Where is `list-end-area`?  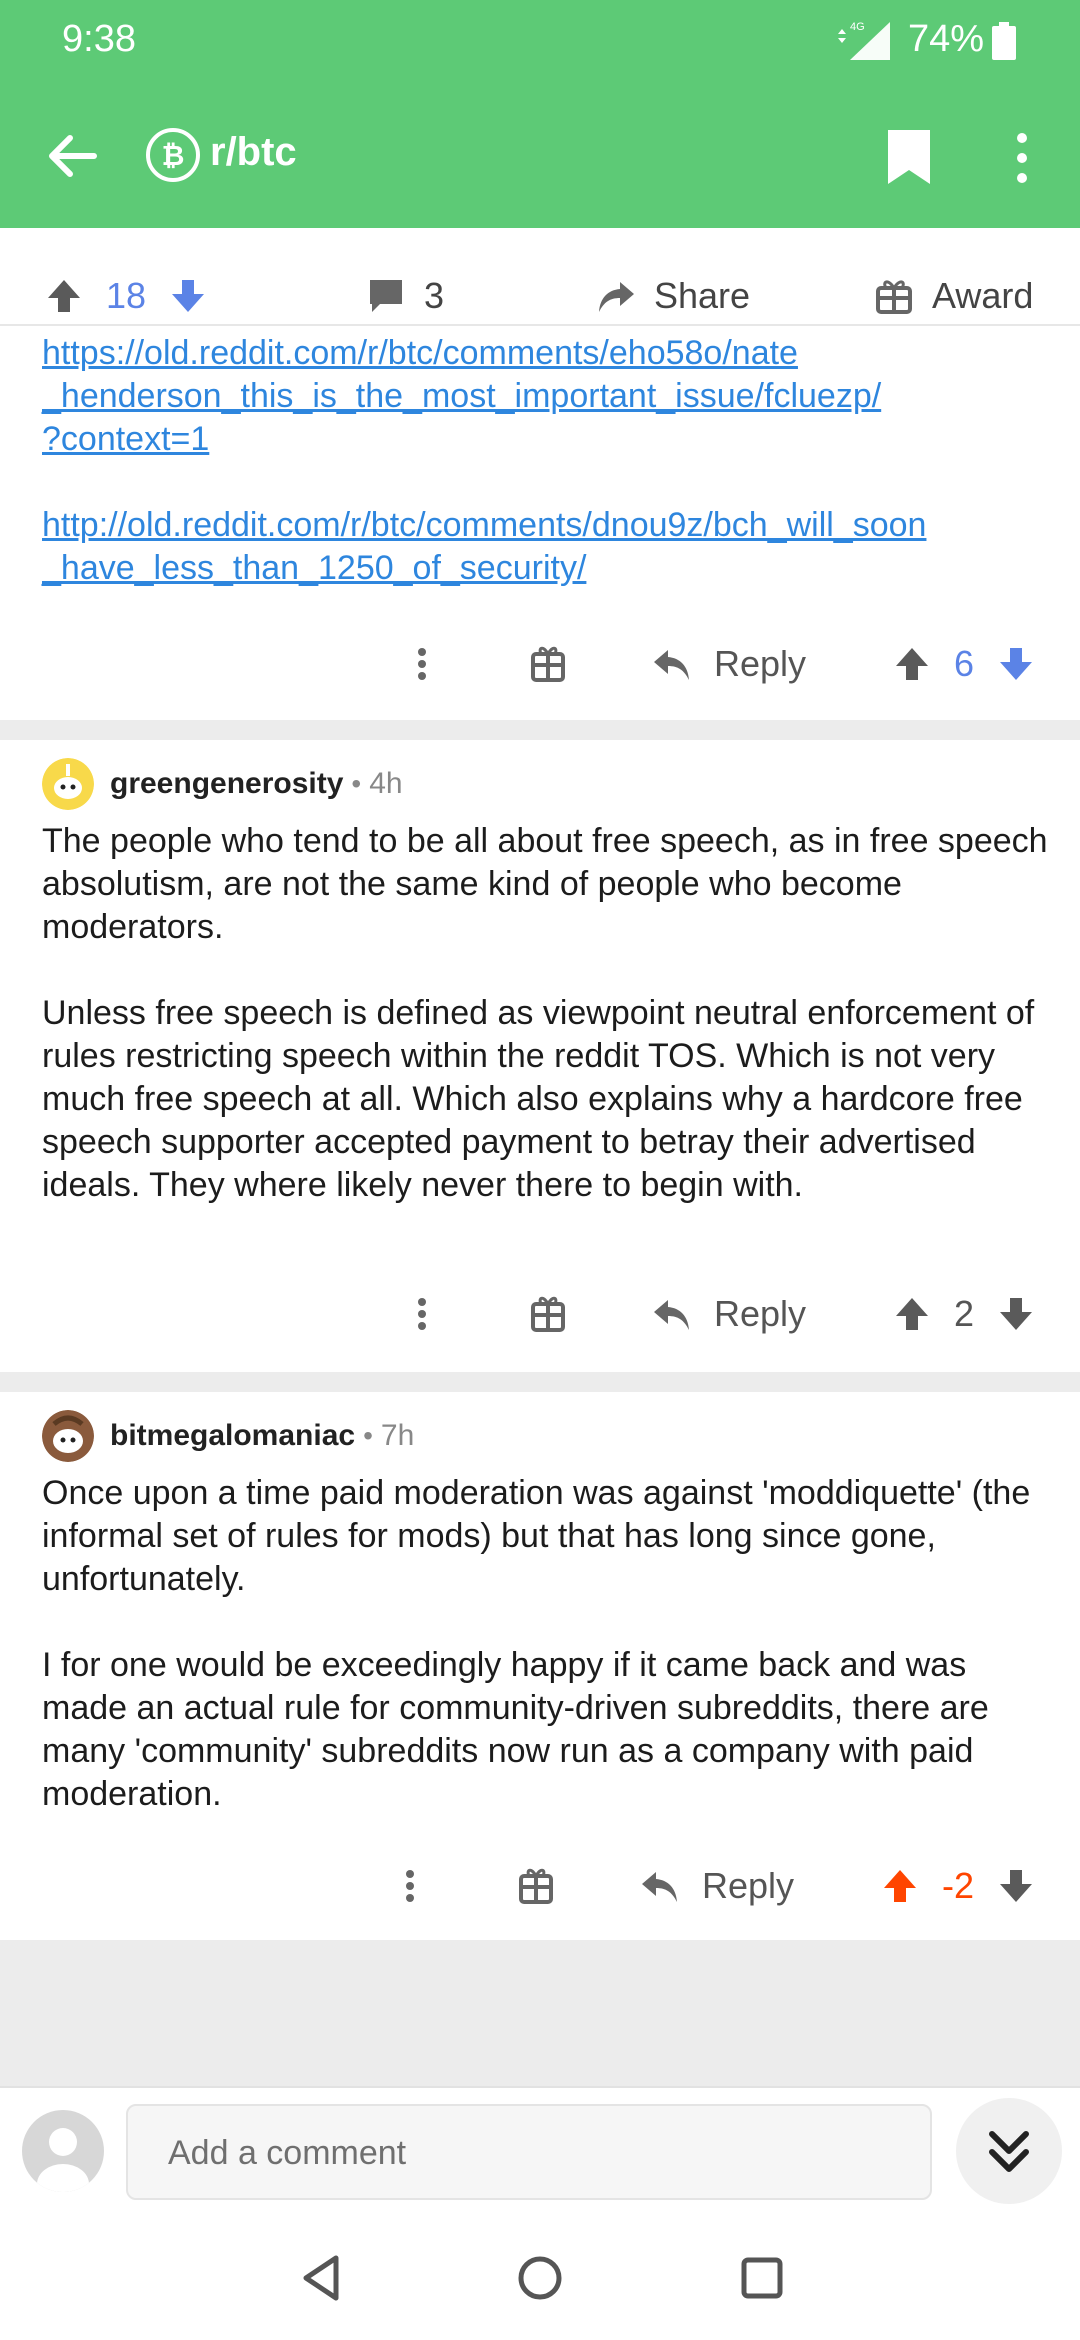 list-end-area is located at coordinates (540, 2013).